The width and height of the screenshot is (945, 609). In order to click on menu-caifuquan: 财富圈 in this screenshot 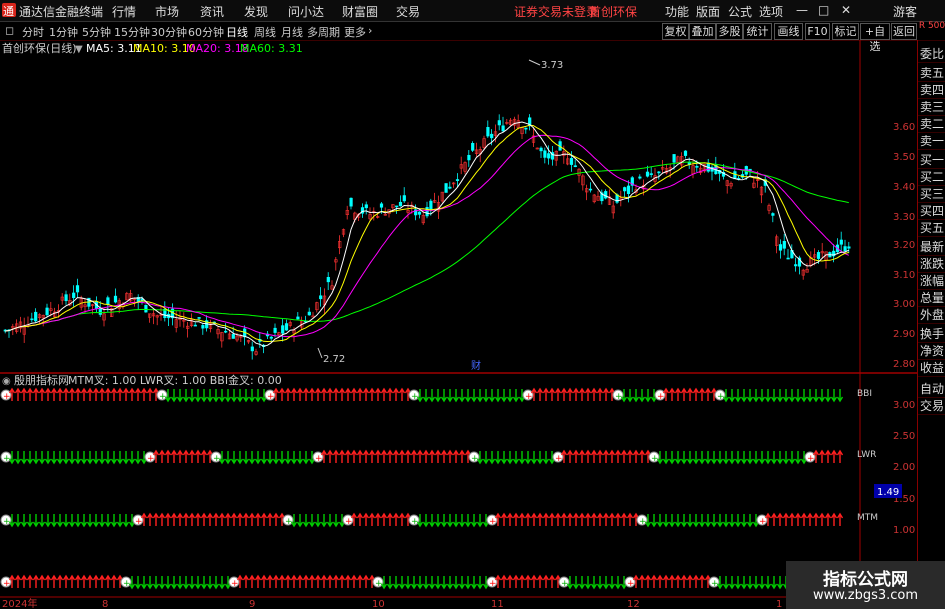, I will do `click(360, 11)`.